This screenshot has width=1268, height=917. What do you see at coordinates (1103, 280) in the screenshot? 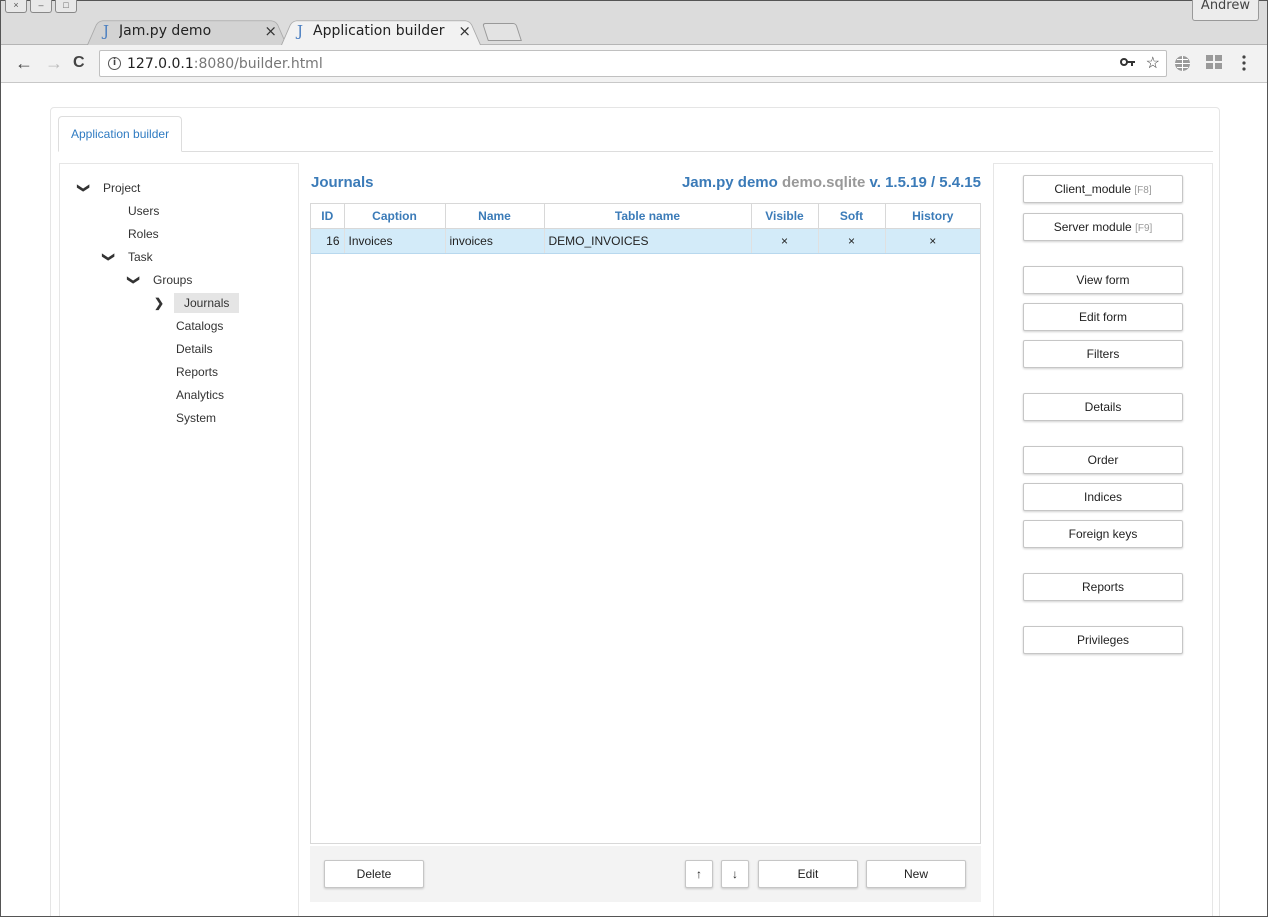
I see `view-form-button: View form` at bounding box center [1103, 280].